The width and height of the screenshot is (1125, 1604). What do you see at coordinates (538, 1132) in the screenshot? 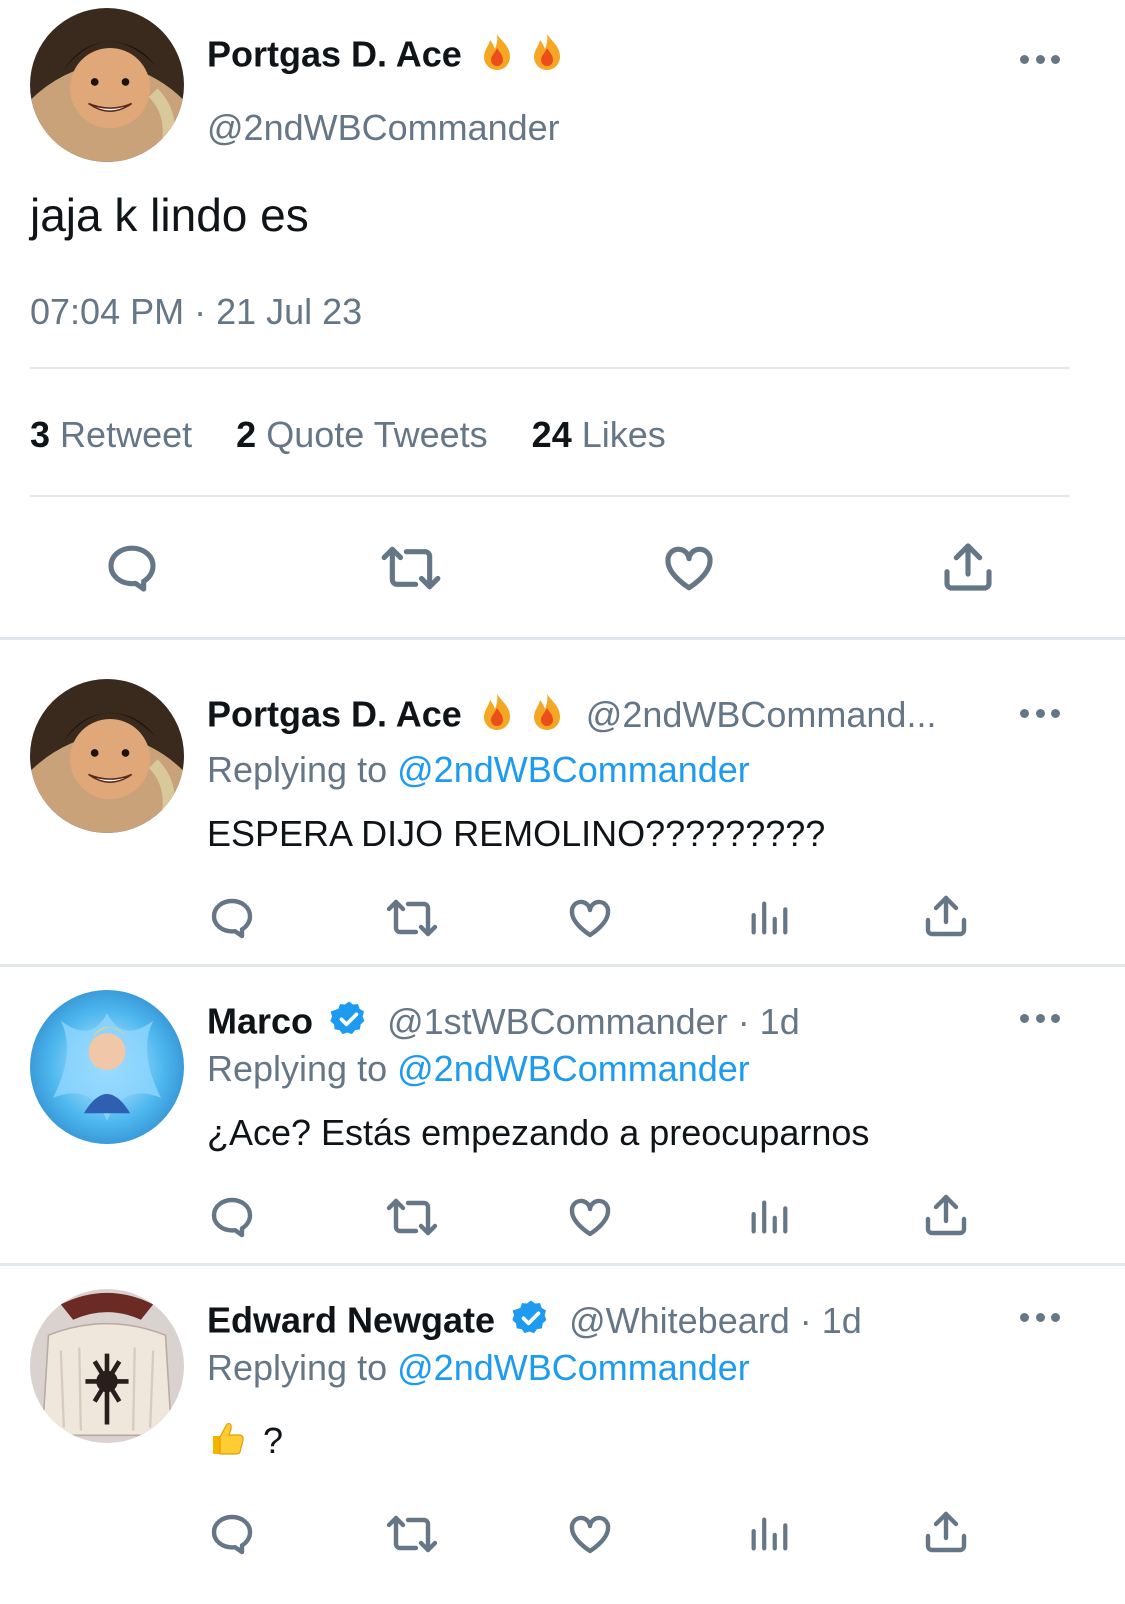
I see `tweet-text: ¿Ace? Estás empezando a preocuparnos` at bounding box center [538, 1132].